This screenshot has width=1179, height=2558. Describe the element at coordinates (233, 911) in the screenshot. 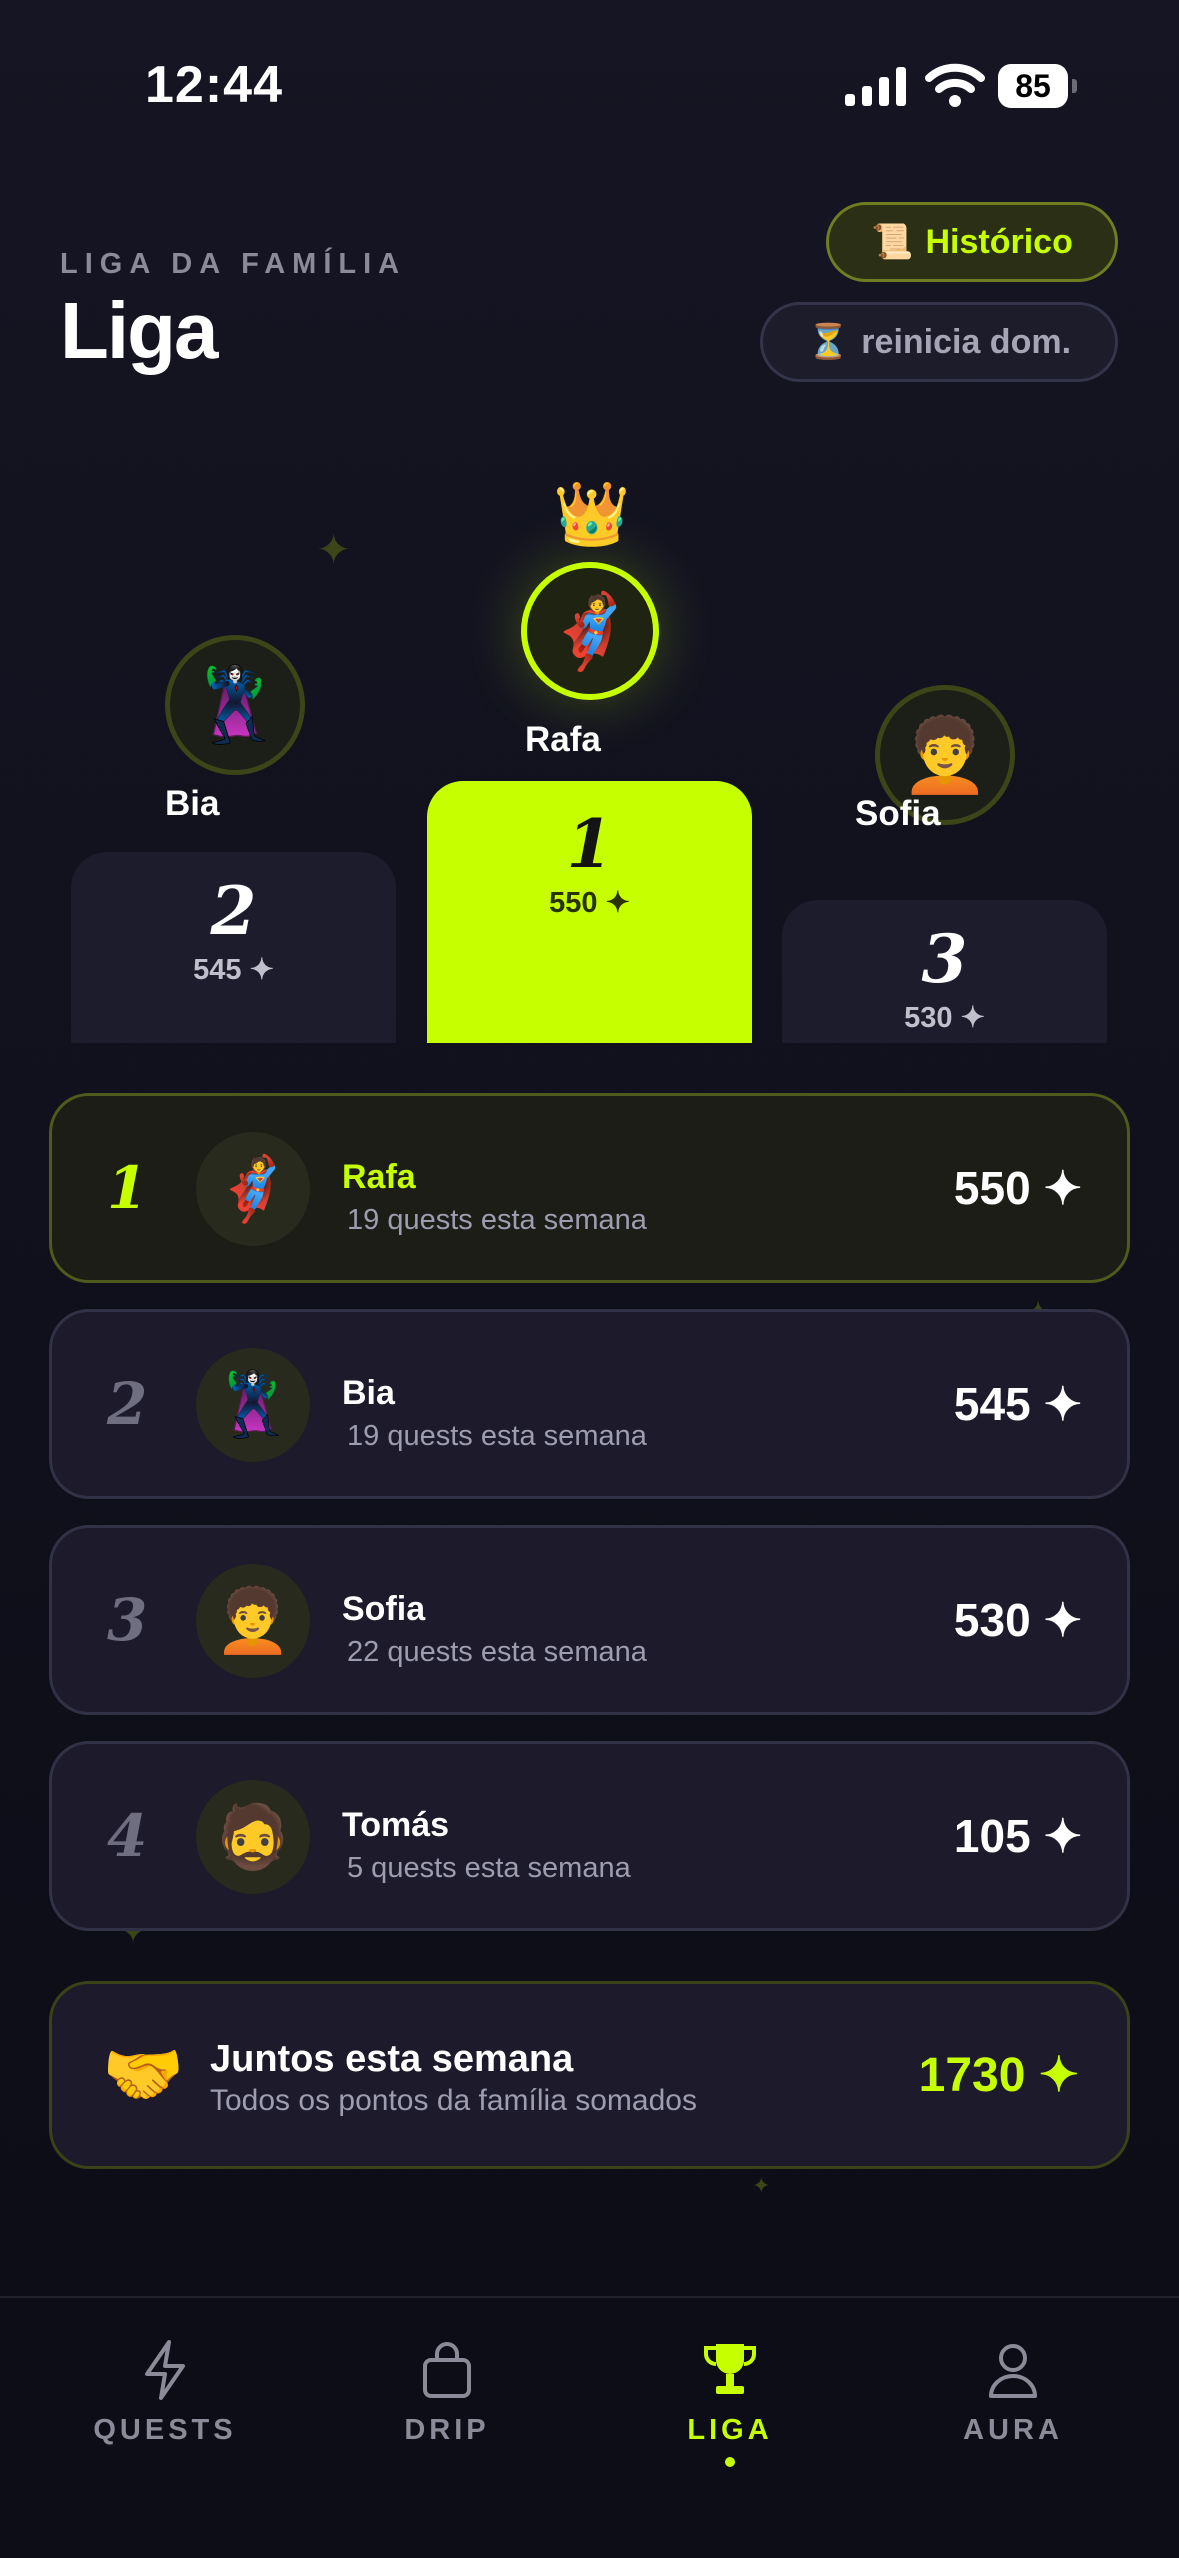

I see `podium-second-rank: 2` at that location.